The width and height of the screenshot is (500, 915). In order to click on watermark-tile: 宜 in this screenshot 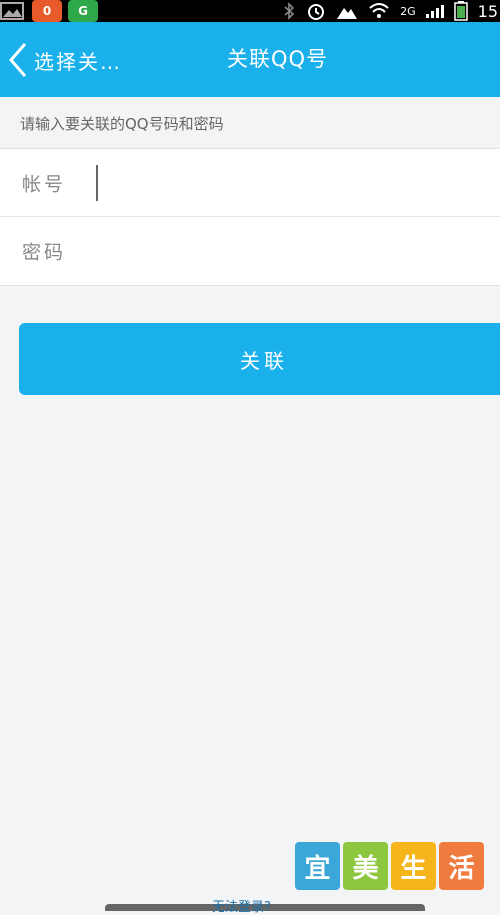, I will do `click(317, 866)`.